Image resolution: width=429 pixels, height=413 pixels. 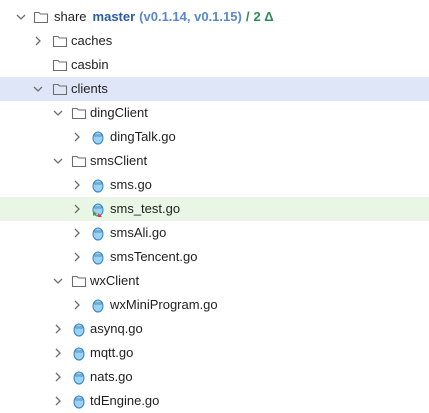 I want to click on tree-row-wxminiprogram-go: wxMiniProgram.go, so click(x=214, y=305).